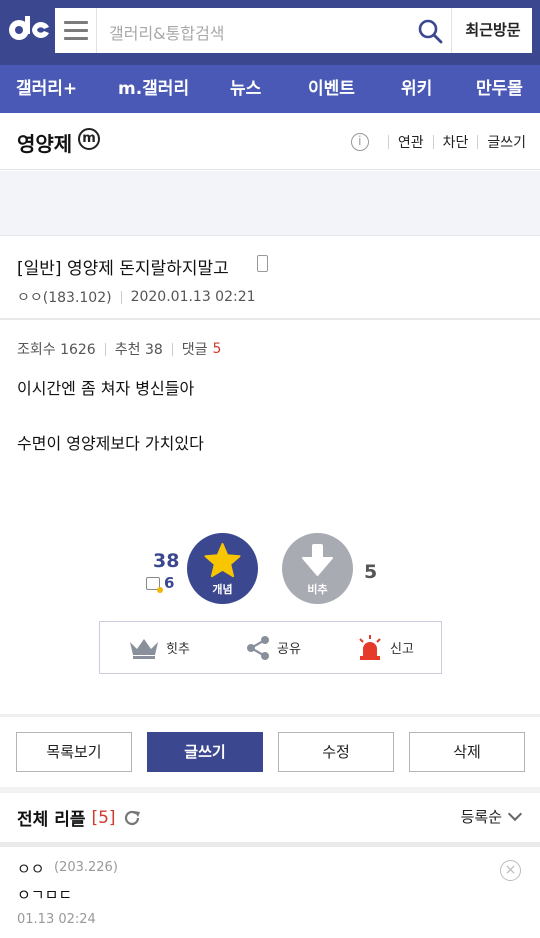 This screenshot has height=938, width=540. What do you see at coordinates (385, 647) in the screenshot?
I see `report-button: 신고` at bounding box center [385, 647].